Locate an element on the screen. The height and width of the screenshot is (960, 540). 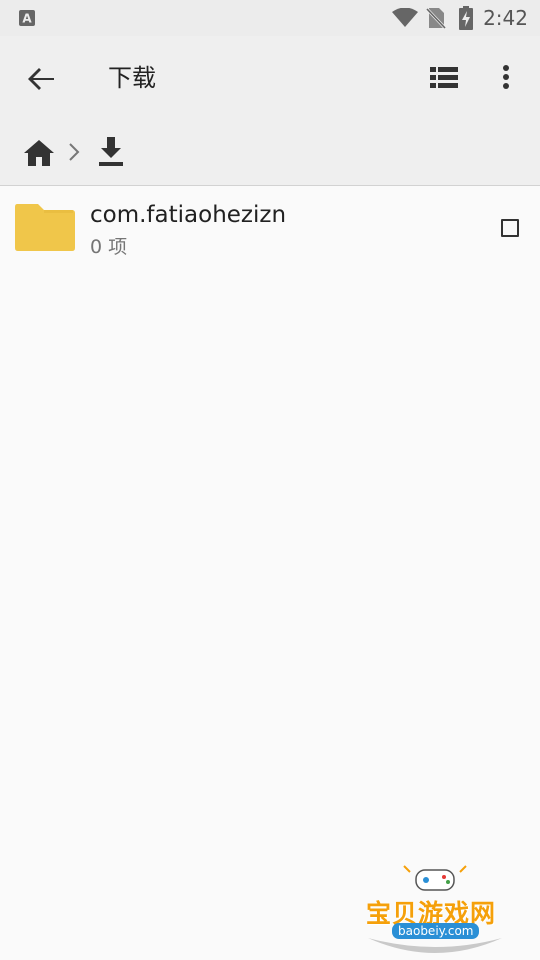
no-sim-icon is located at coordinates (436, 18).